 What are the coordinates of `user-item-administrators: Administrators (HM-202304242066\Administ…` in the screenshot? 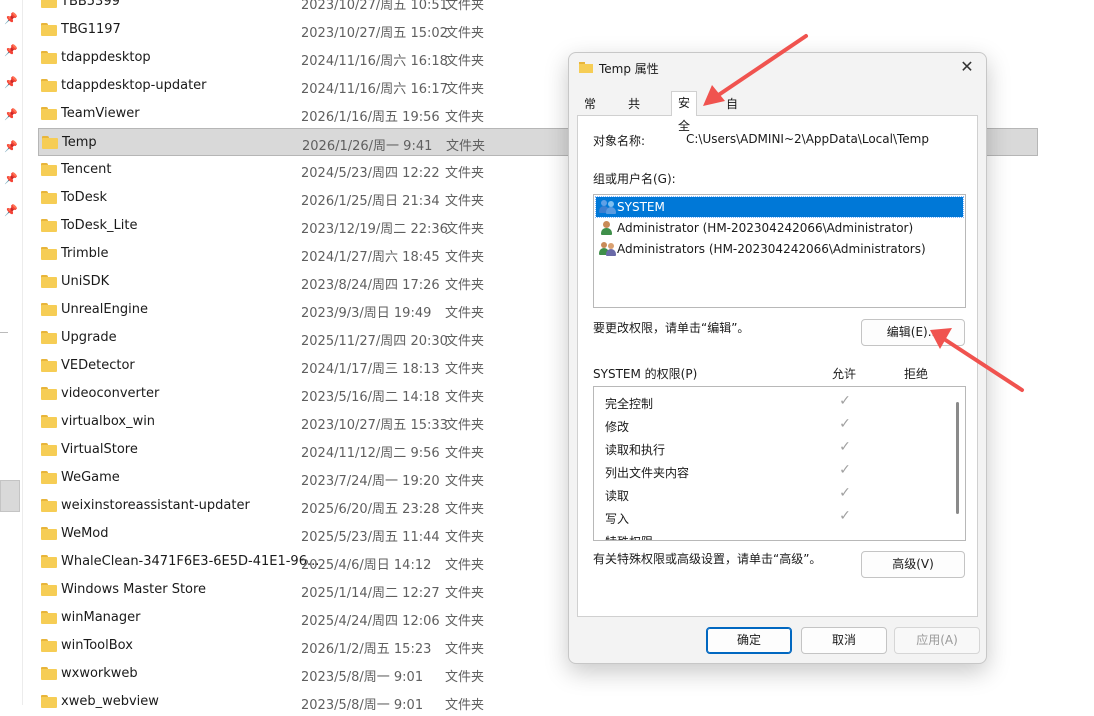 It's located at (779, 249).